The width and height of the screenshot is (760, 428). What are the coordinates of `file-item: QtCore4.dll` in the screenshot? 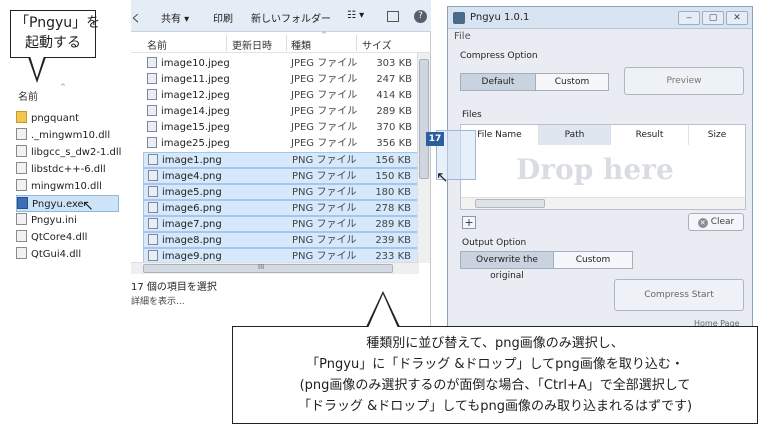 It's located at (67, 237).